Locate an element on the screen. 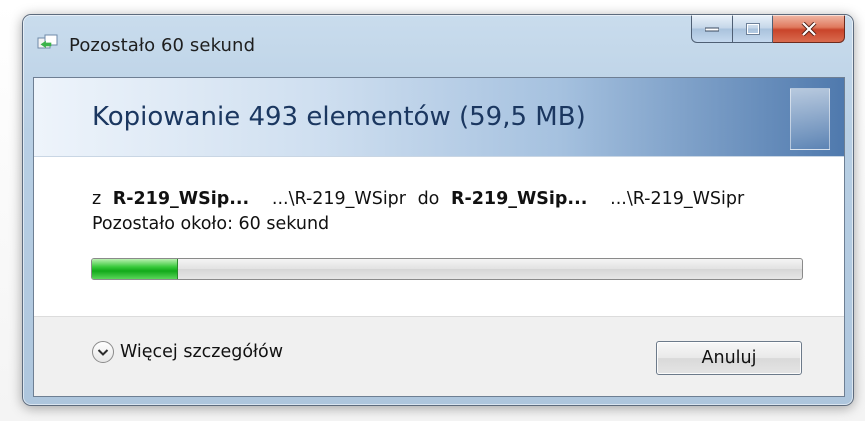 The image size is (865, 421). more-details-label: Więcej szczegółów is located at coordinates (201, 352).